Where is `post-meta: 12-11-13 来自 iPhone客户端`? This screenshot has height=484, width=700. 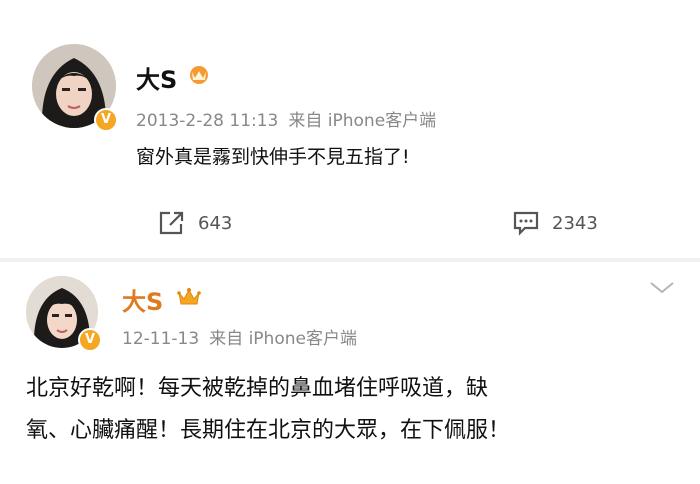 post-meta: 12-11-13 来自 iPhone客户端 is located at coordinates (244, 336).